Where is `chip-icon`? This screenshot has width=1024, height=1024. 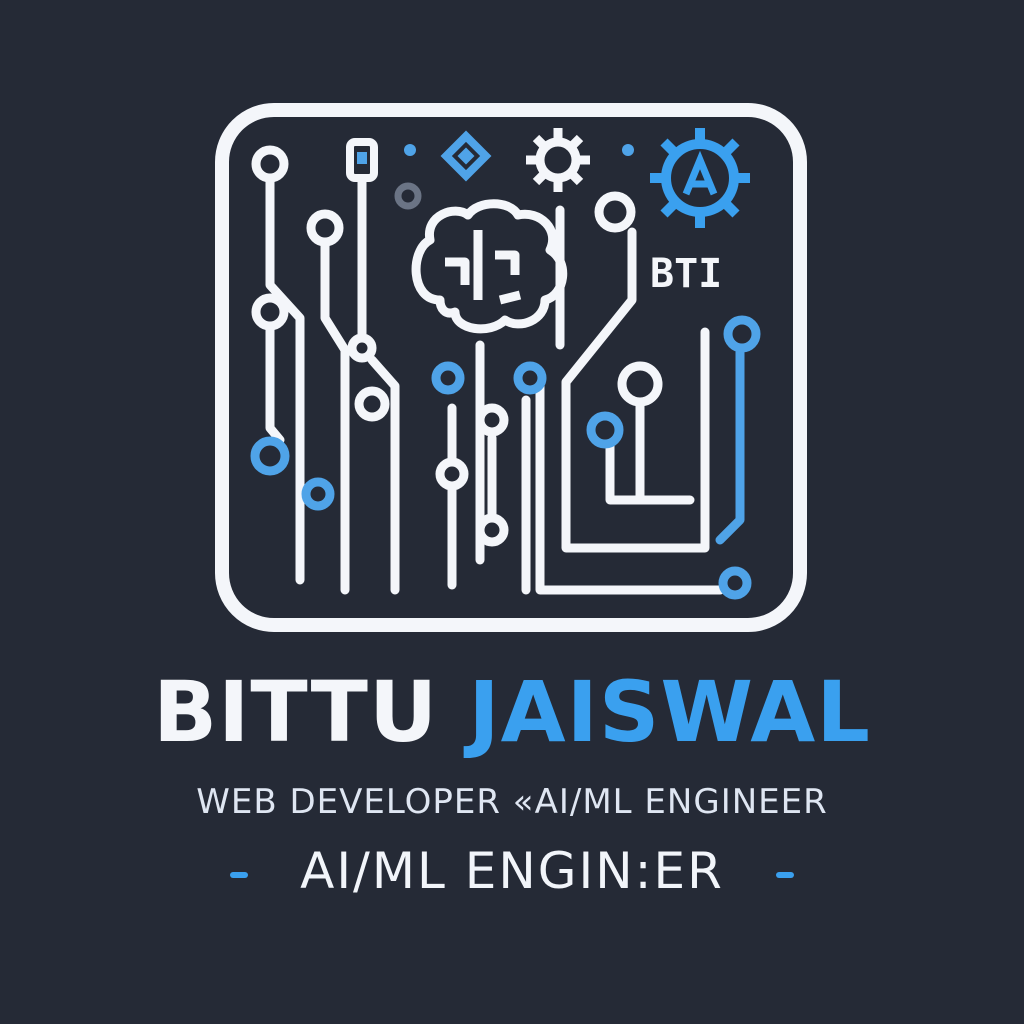 chip-icon is located at coordinates (362, 160).